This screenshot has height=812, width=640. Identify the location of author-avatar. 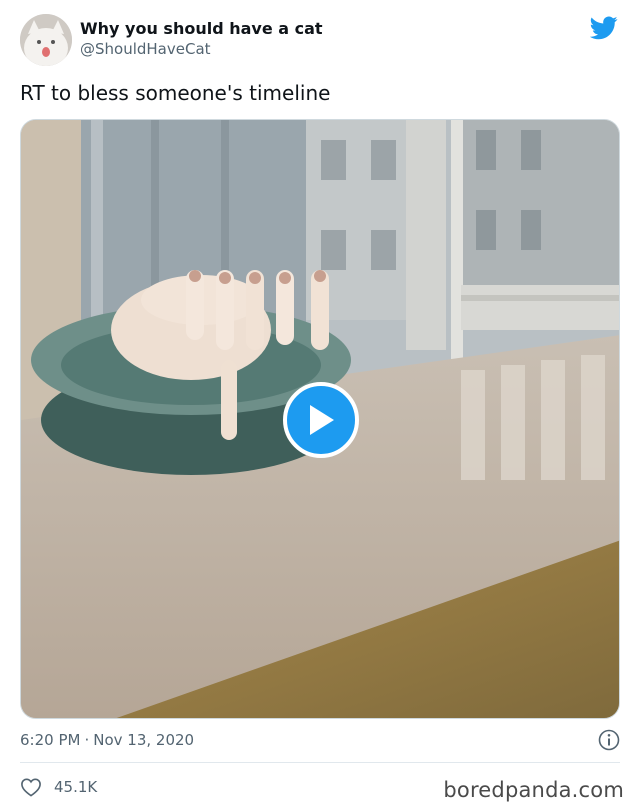
(46, 40).